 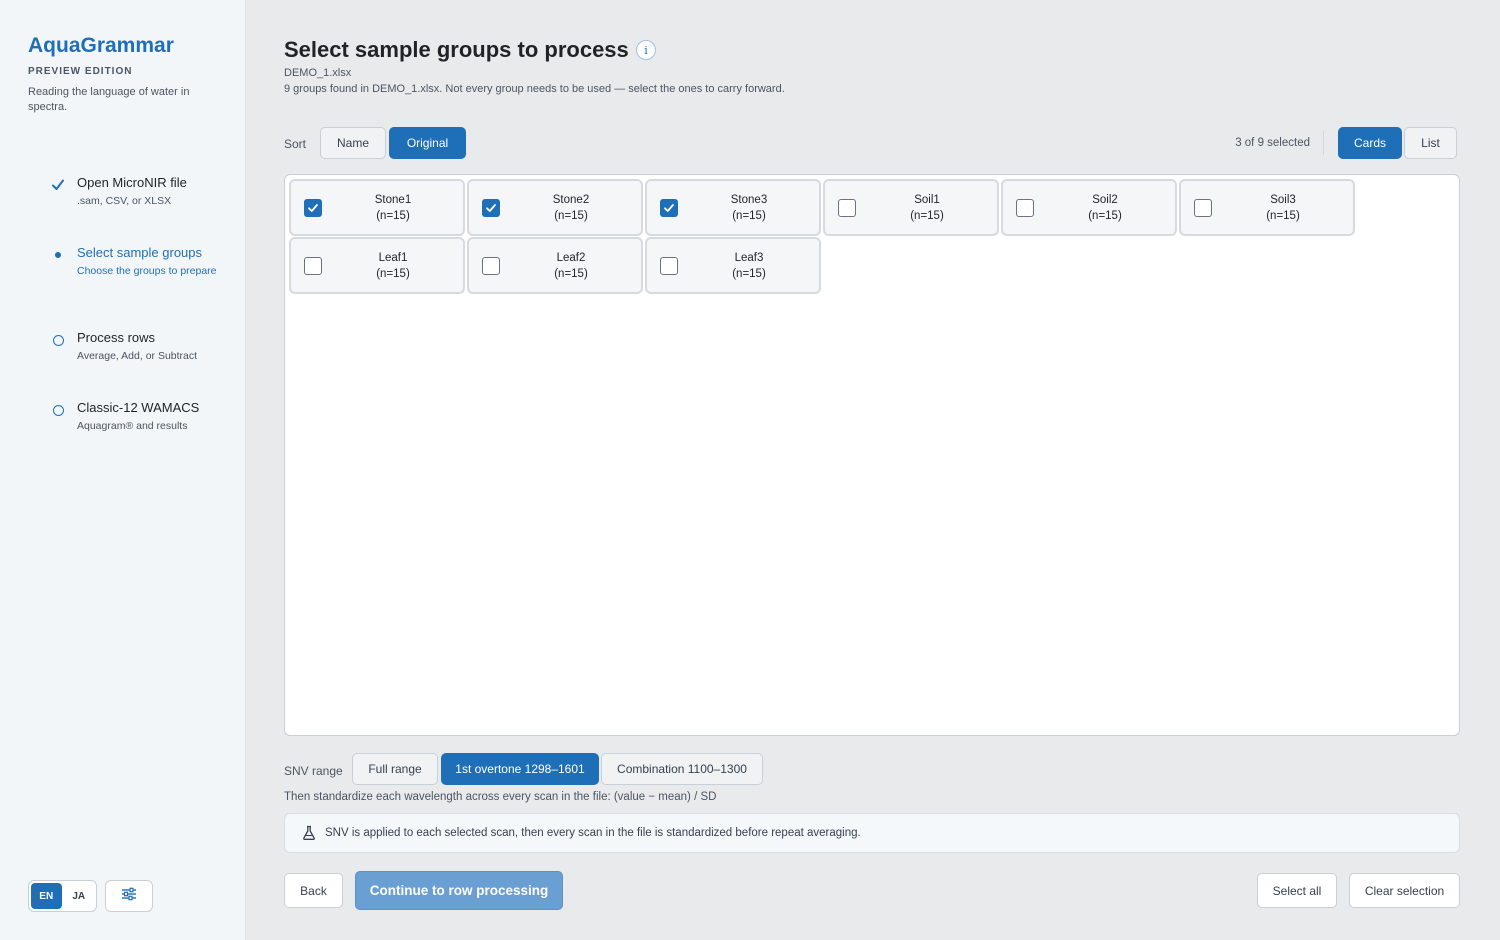 What do you see at coordinates (137, 356) in the screenshot?
I see `step-subtitle: Average, Add, or Subtract` at bounding box center [137, 356].